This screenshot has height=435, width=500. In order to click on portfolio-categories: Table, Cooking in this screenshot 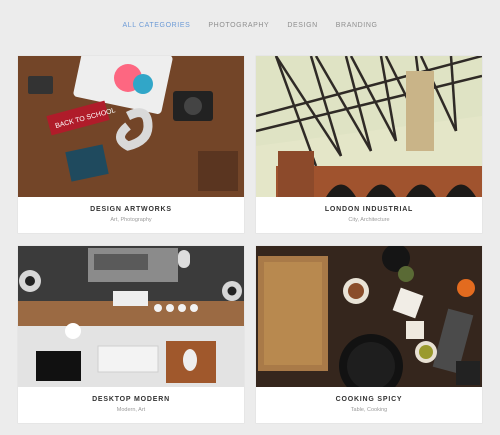, I will do `click(369, 410)`.